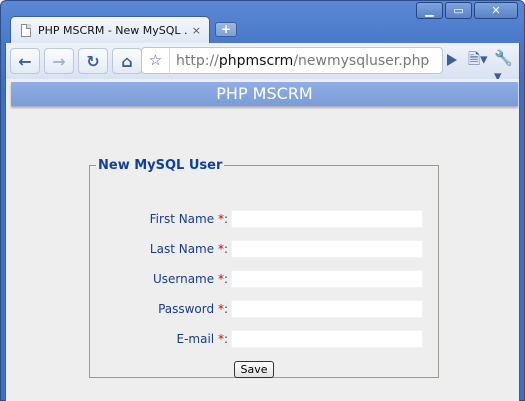  I want to click on tab-active: PHP MSCRM - New MySQL ... ×, so click(110, 30).